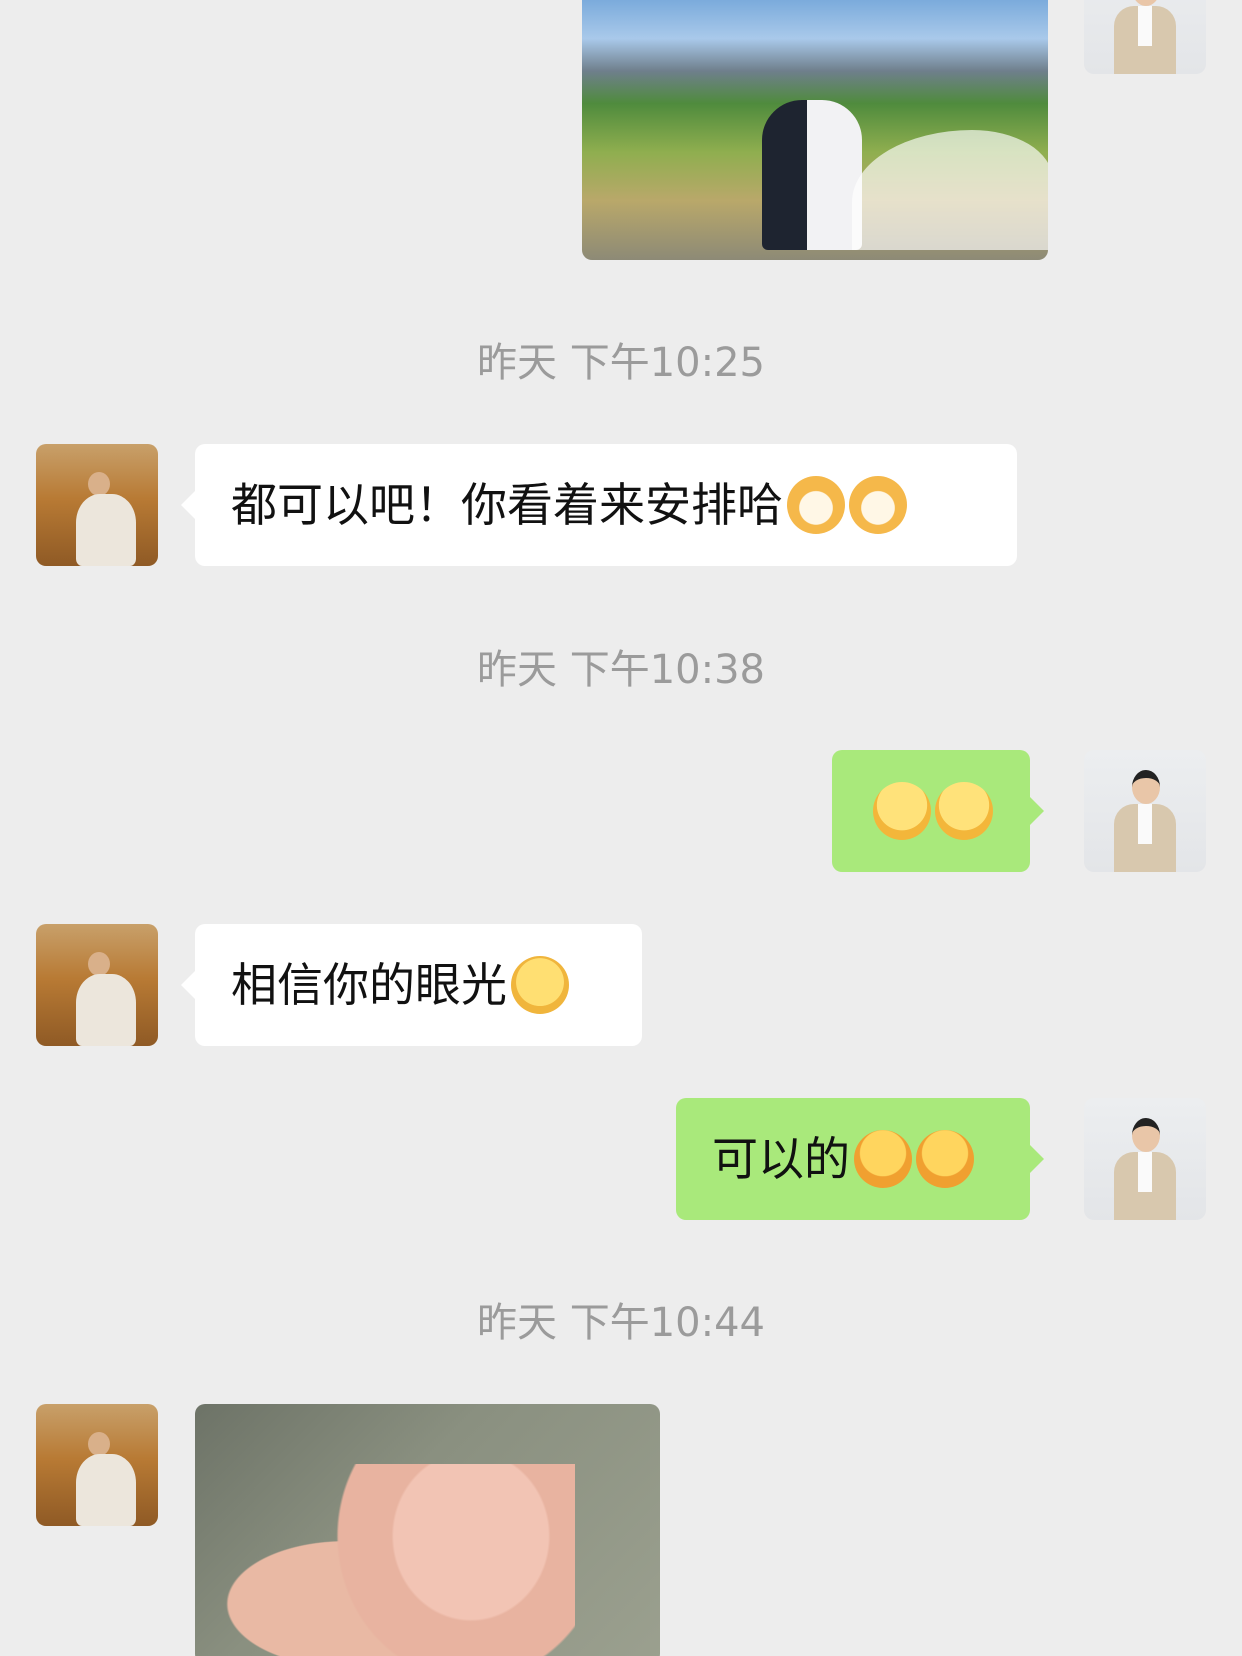 The height and width of the screenshot is (1656, 1242). I want to click on timestamp: 昨天 下午10:38, so click(621, 670).